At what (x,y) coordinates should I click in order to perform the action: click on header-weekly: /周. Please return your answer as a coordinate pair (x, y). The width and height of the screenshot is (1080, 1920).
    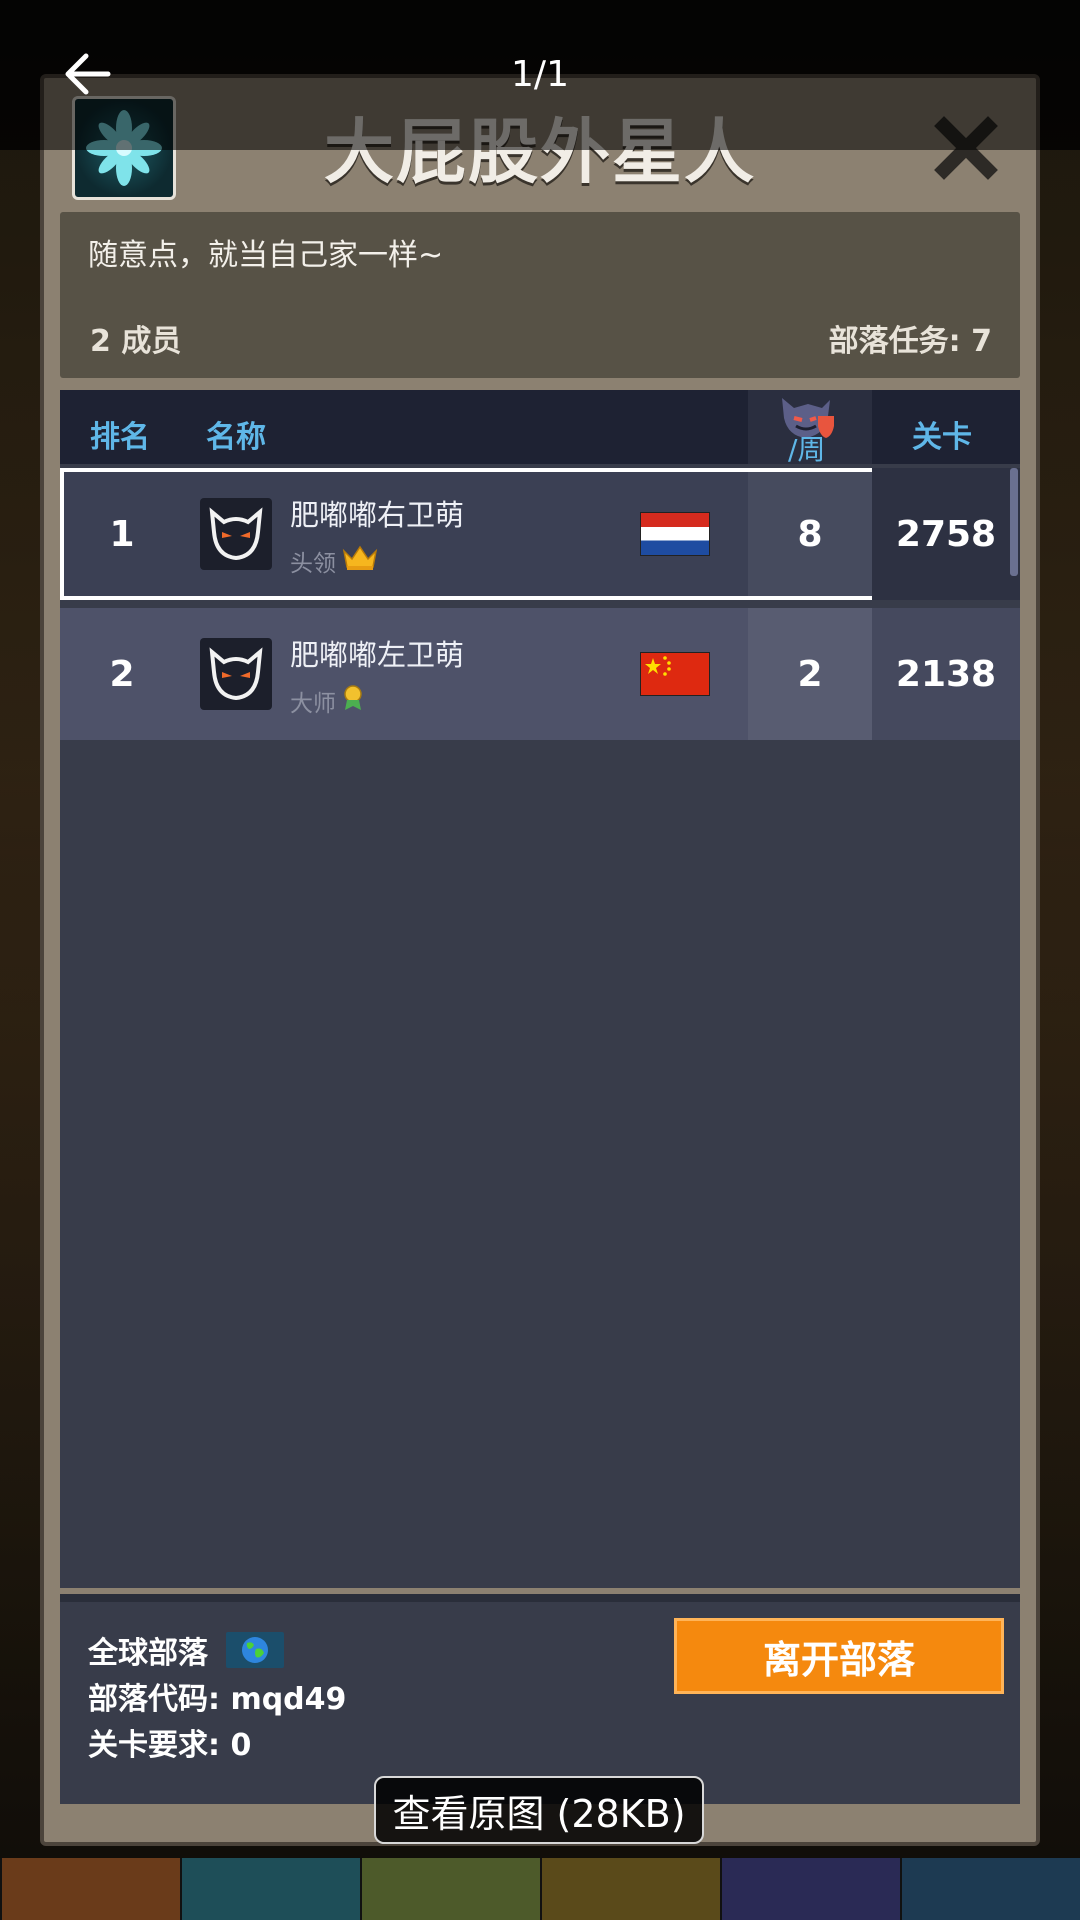
    Looking at the image, I should click on (806, 448).